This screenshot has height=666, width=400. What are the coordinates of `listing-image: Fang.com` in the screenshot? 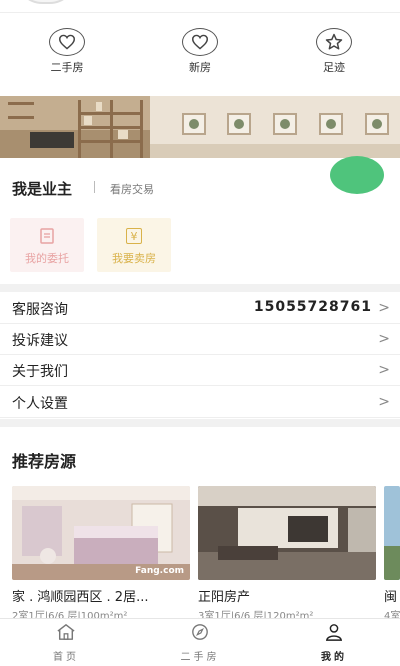 It's located at (101, 533).